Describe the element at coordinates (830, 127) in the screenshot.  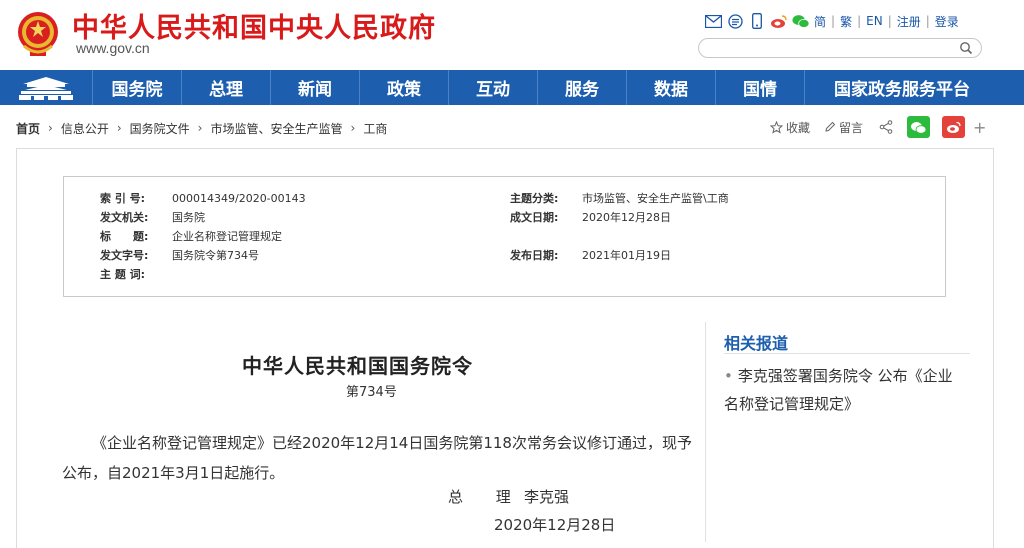
I see `pencil-icon` at that location.